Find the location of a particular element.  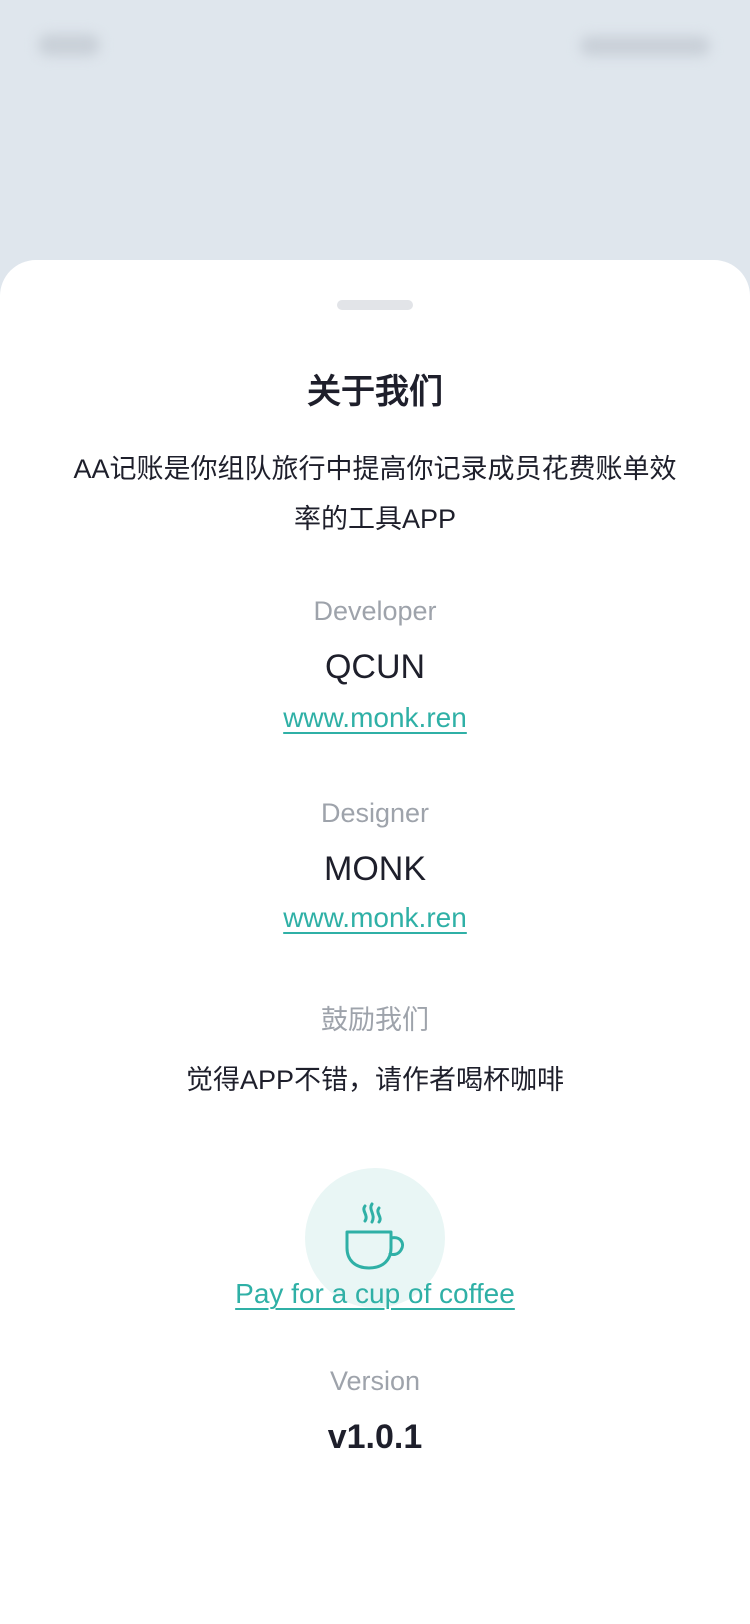

sheet-title: 关于我们 is located at coordinates (375, 392).